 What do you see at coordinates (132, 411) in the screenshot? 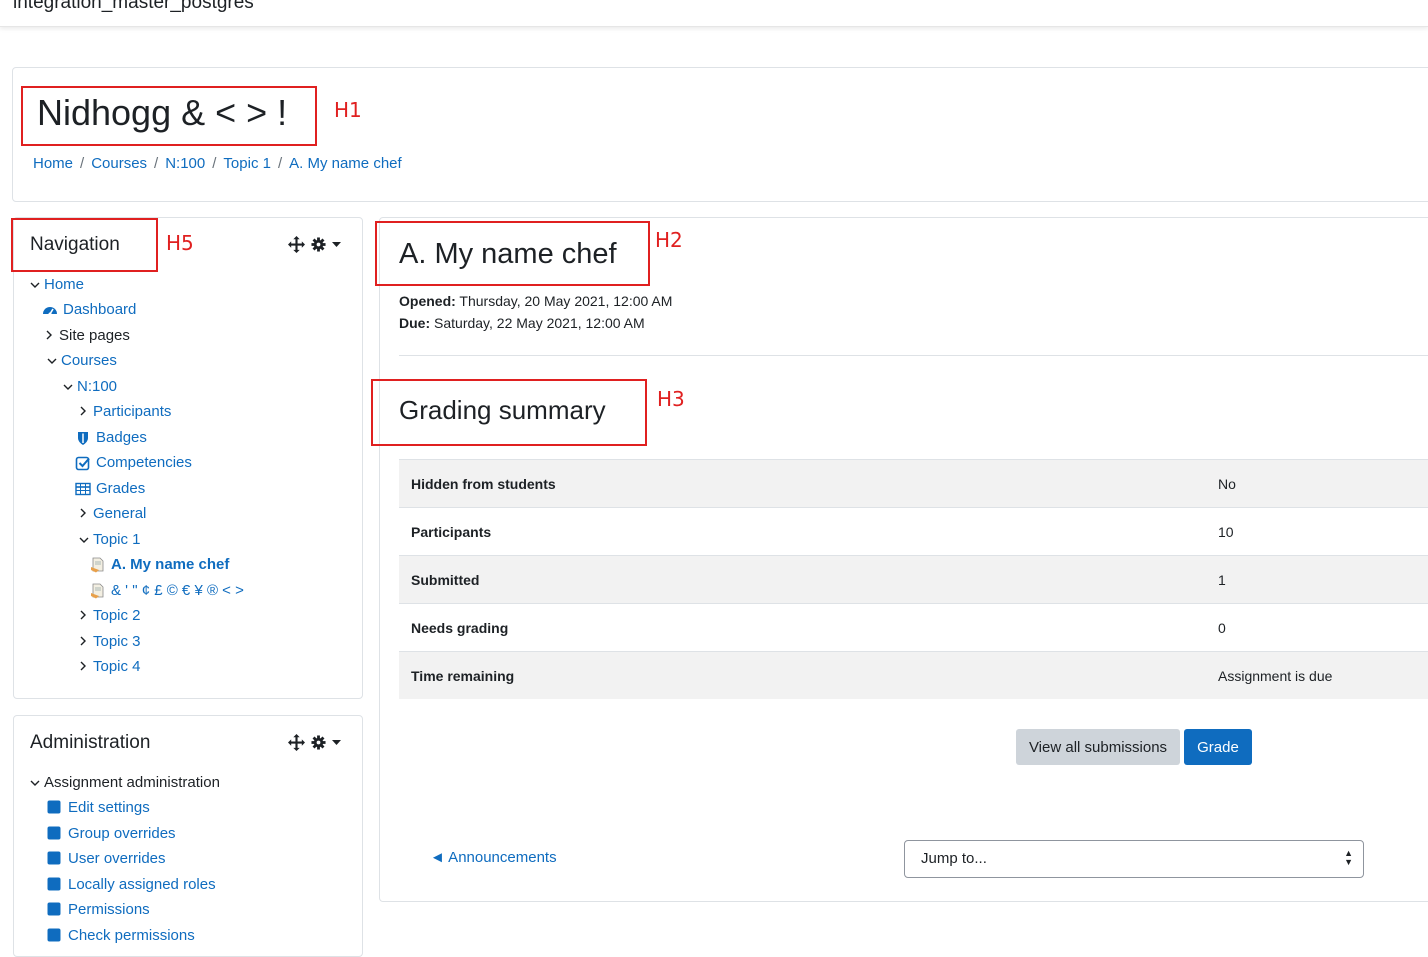
I see `nav-item-label: Participants` at bounding box center [132, 411].